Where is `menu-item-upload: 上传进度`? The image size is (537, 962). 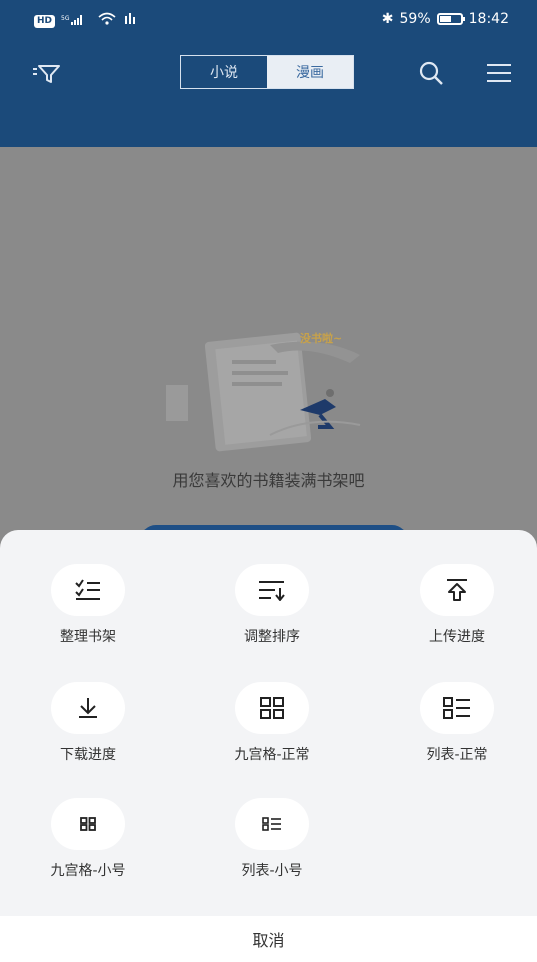 menu-item-upload: 上传进度 is located at coordinates (457, 605).